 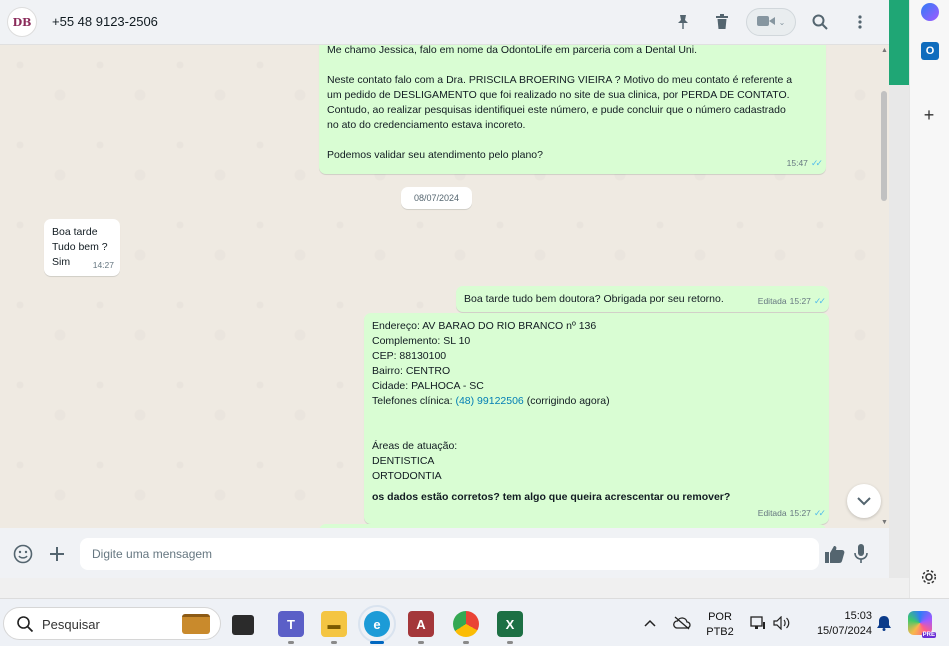 What do you see at coordinates (436, 198) in the screenshot?
I see `date-separator: 08/07/2024` at bounding box center [436, 198].